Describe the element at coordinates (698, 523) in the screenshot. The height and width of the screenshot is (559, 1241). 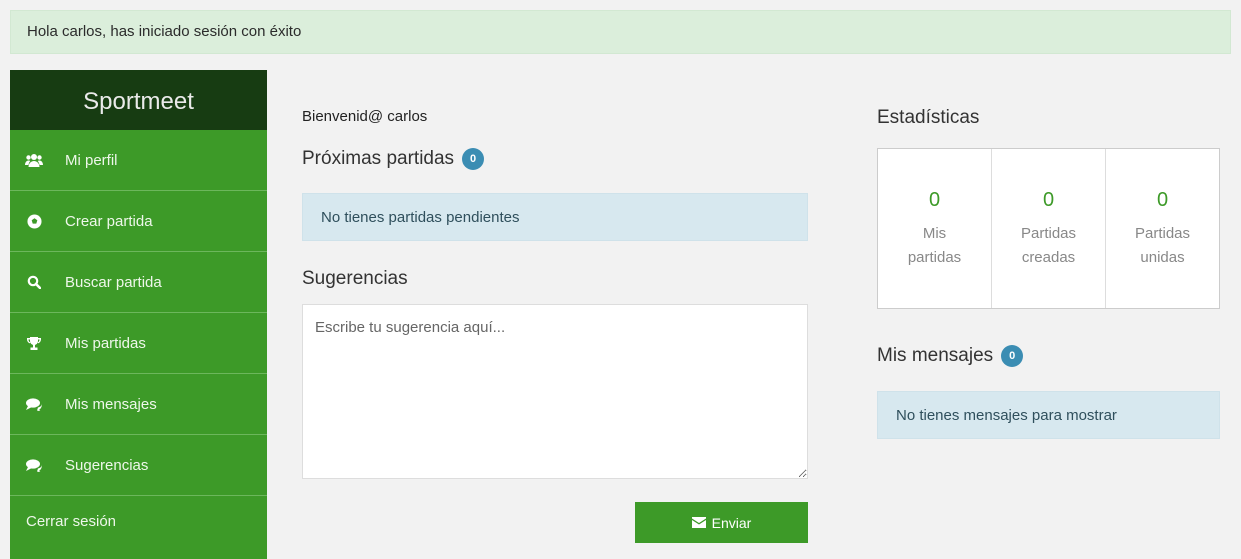
I see `envelope-icon` at that location.